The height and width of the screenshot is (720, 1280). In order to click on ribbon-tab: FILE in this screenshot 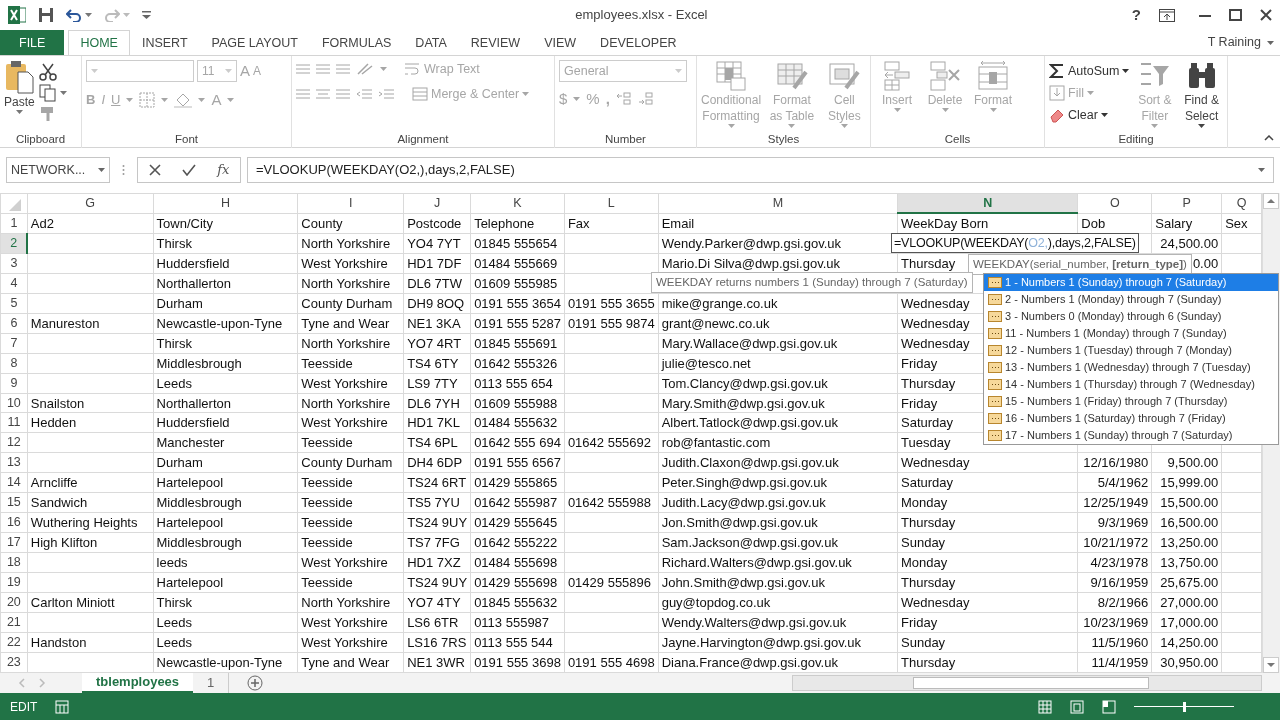, I will do `click(32, 42)`.